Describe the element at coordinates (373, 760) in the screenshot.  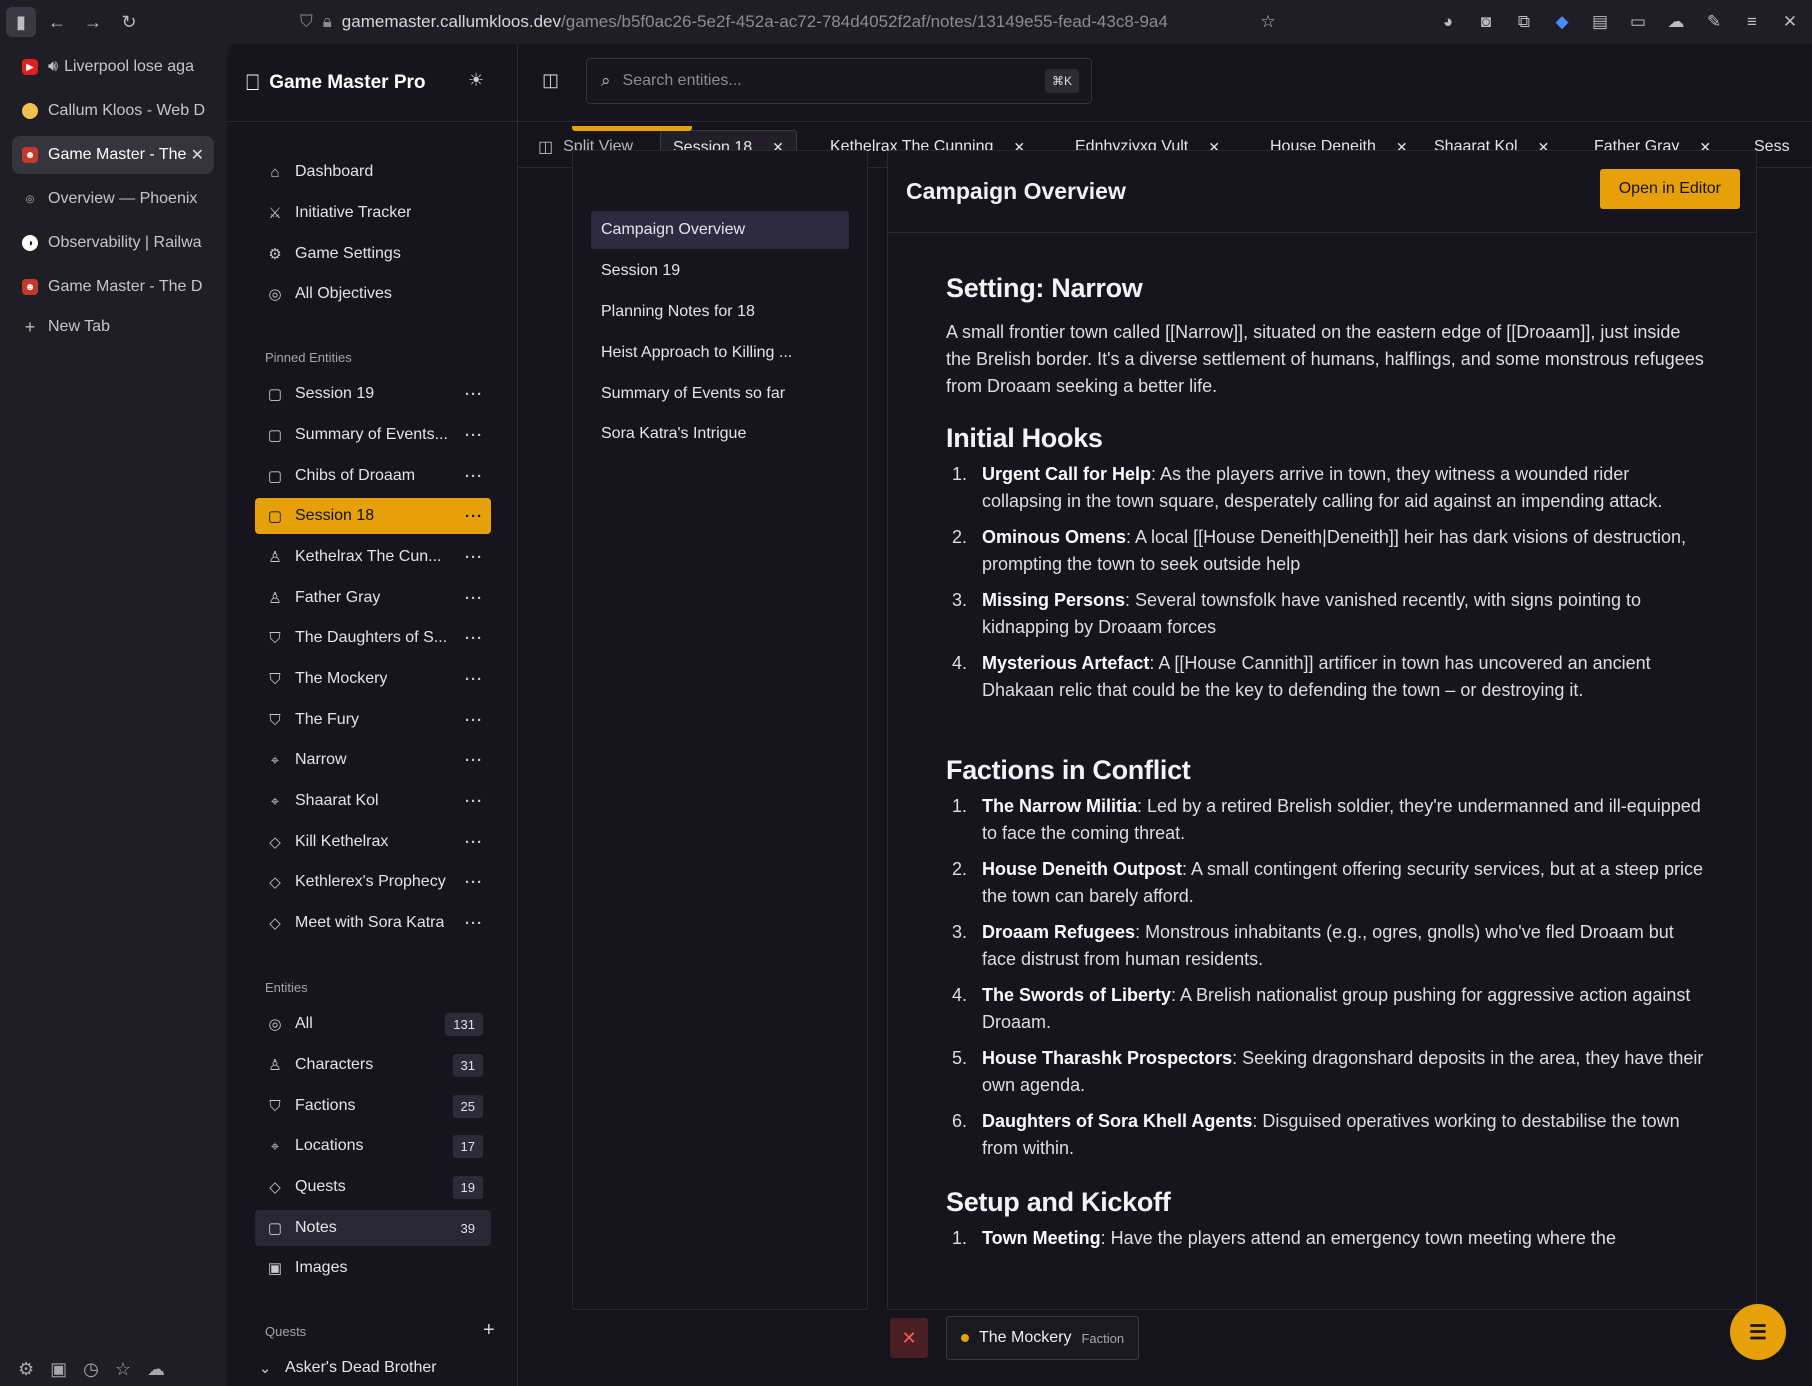
I see `pinned-item: ⌖ Narrow ···` at that location.